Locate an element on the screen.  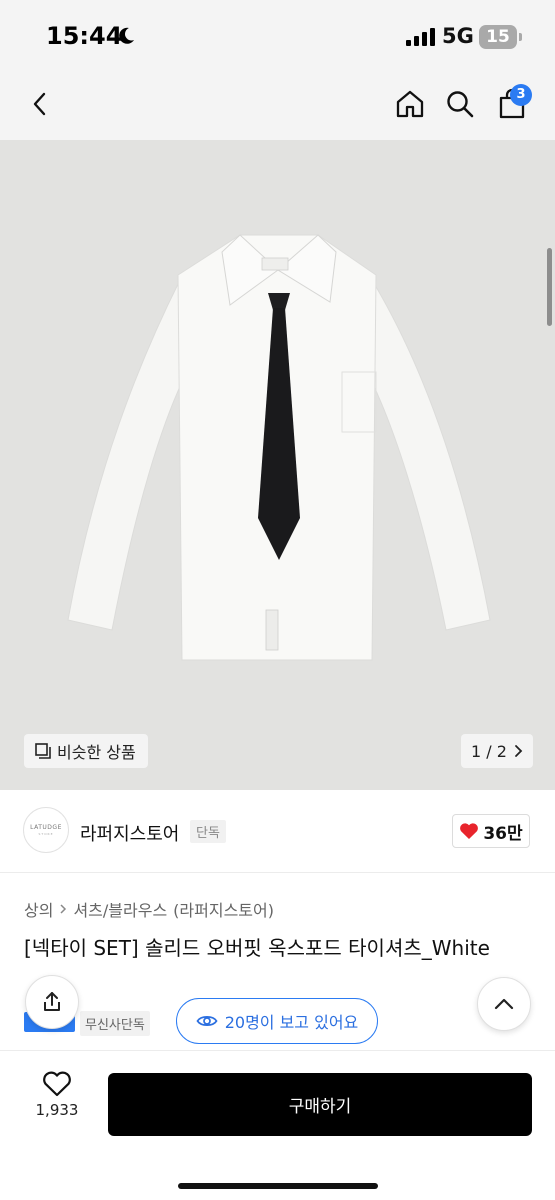
cart-count-badge: 3 is located at coordinates (521, 95).